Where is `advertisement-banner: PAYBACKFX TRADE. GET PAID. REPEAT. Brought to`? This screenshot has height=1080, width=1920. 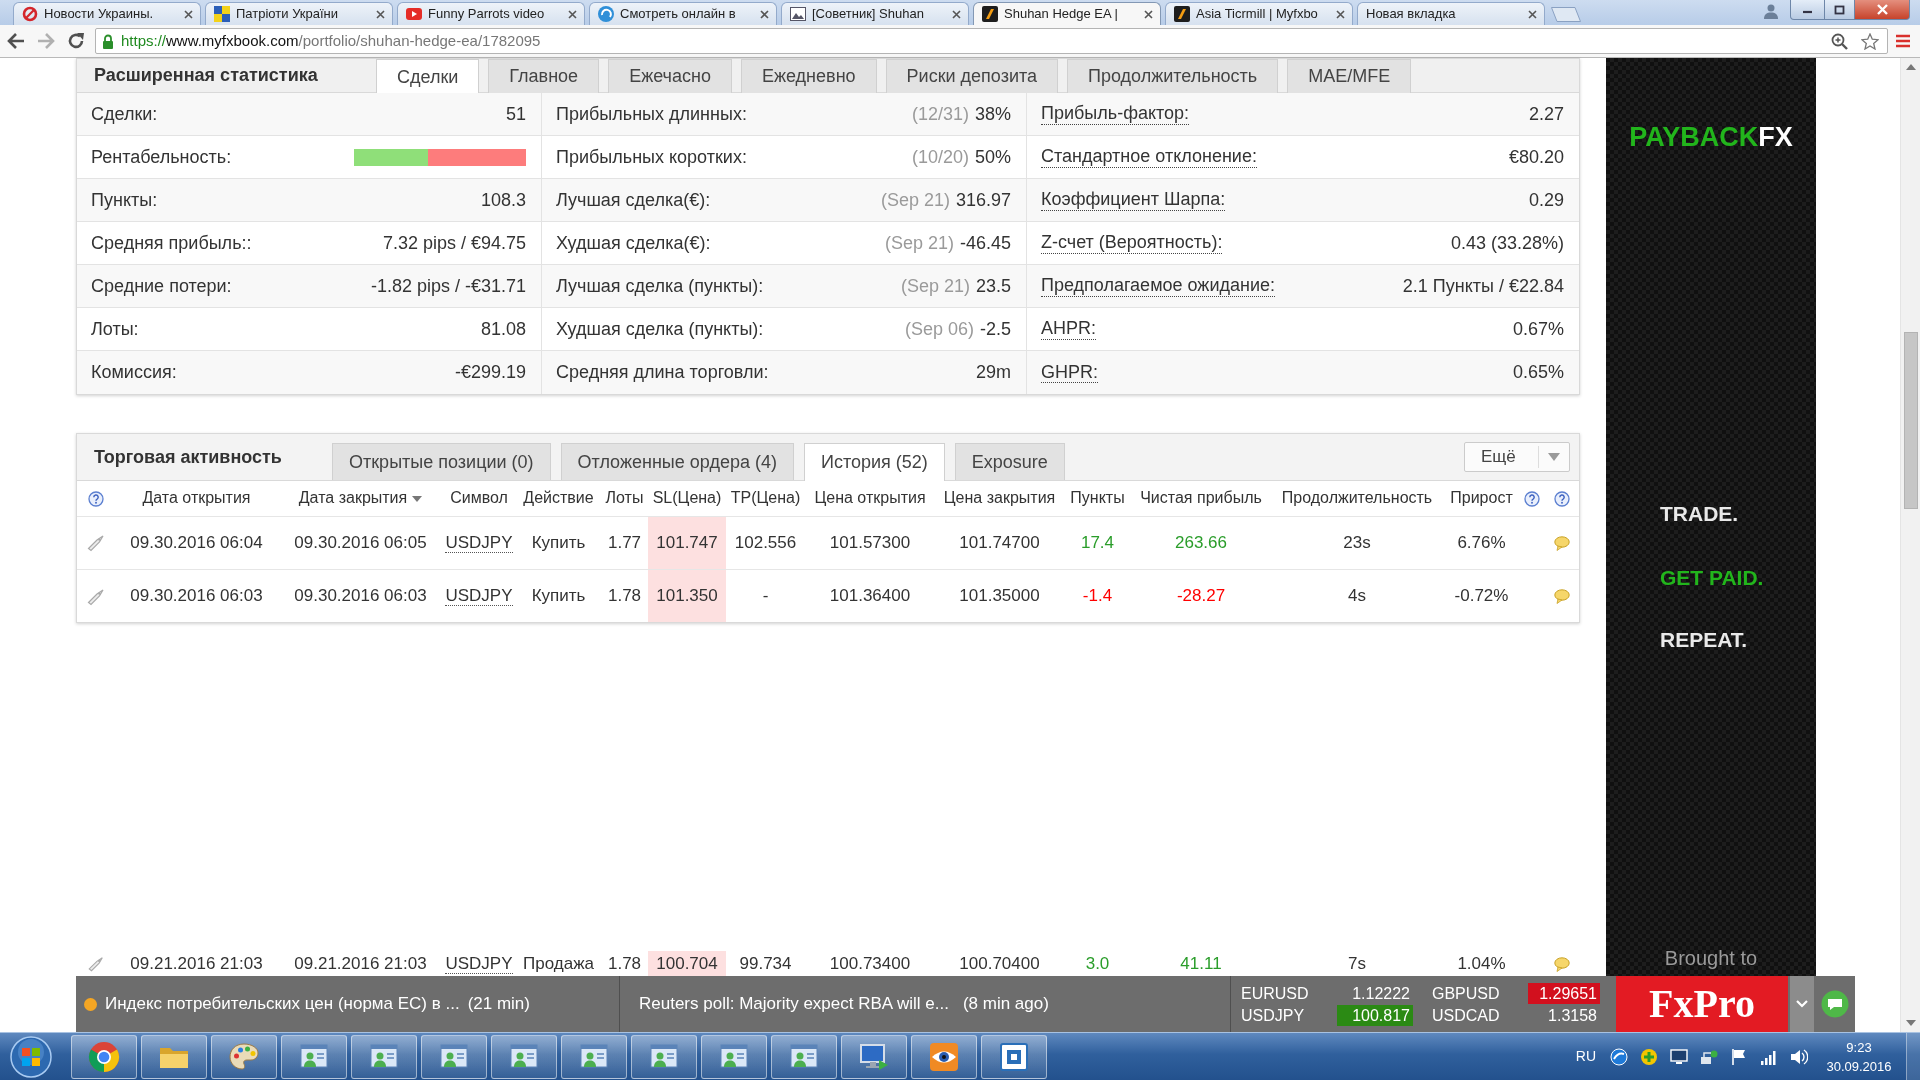 advertisement-banner: PAYBACKFX TRADE. GET PAID. REPEAT. Brought to is located at coordinates (1711, 517).